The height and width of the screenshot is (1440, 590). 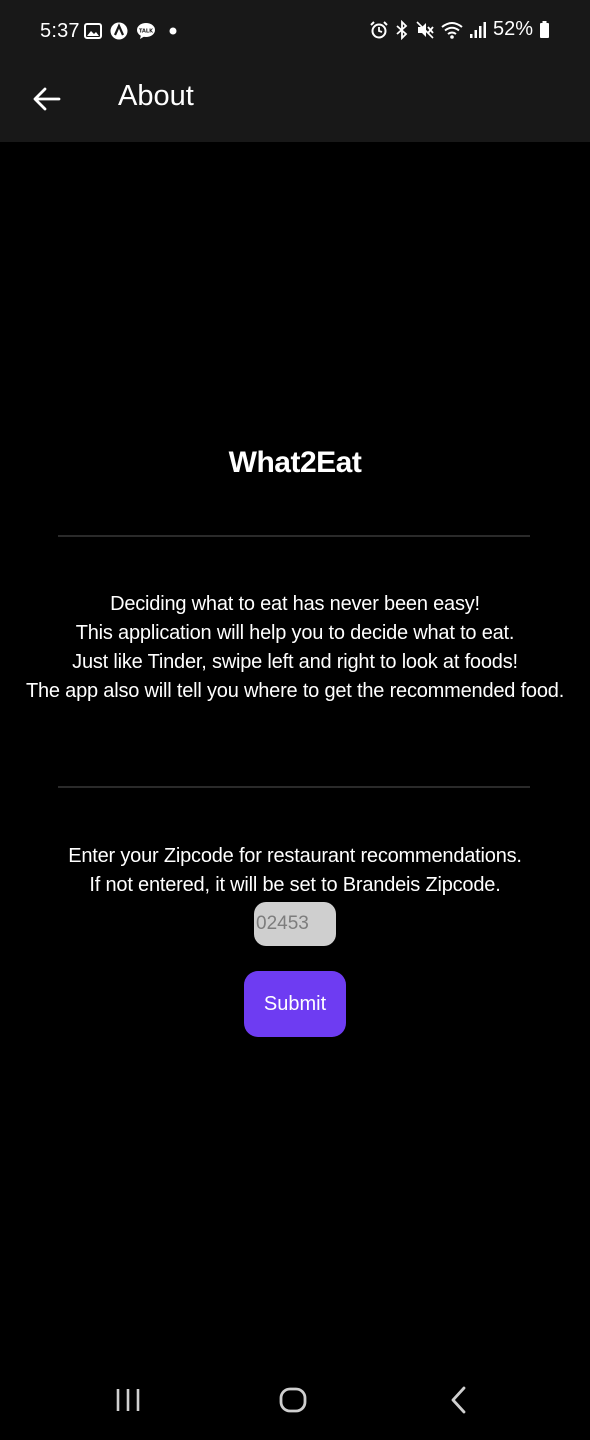 What do you see at coordinates (452, 30) in the screenshot?
I see `wifi-icon` at bounding box center [452, 30].